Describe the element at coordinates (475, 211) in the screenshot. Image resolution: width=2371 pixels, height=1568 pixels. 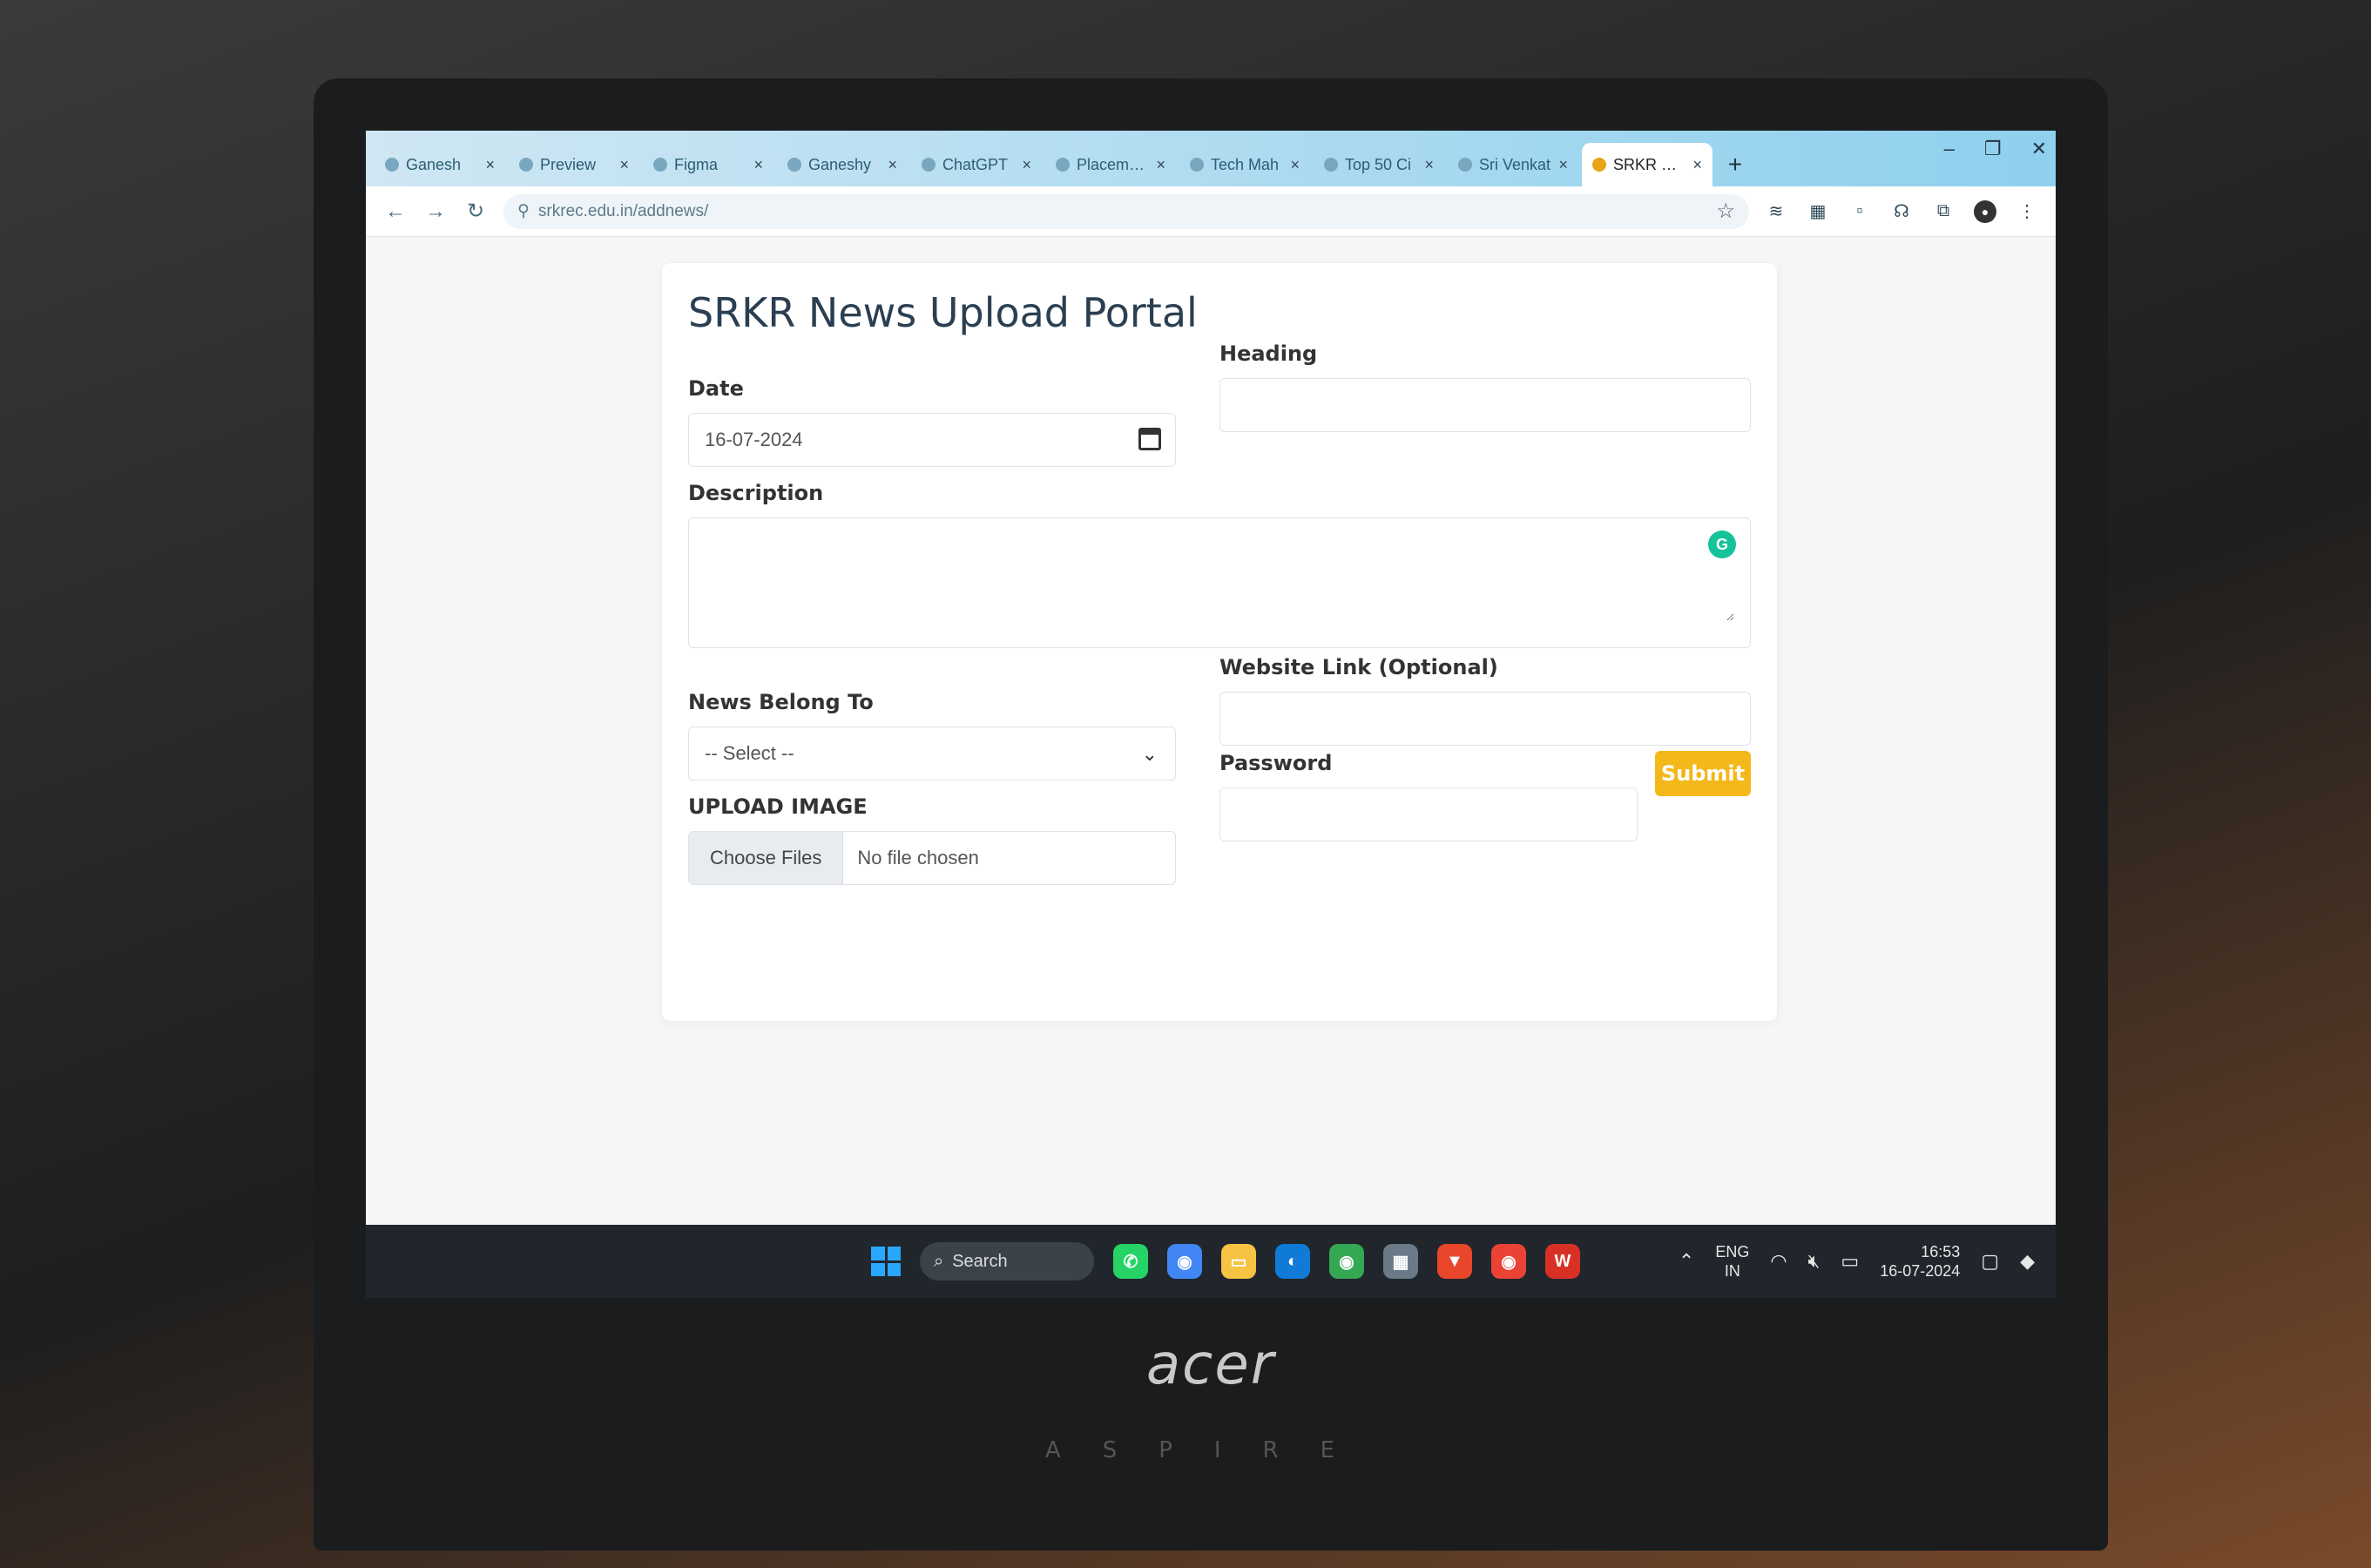
I see `reload-icon: ↻` at that location.